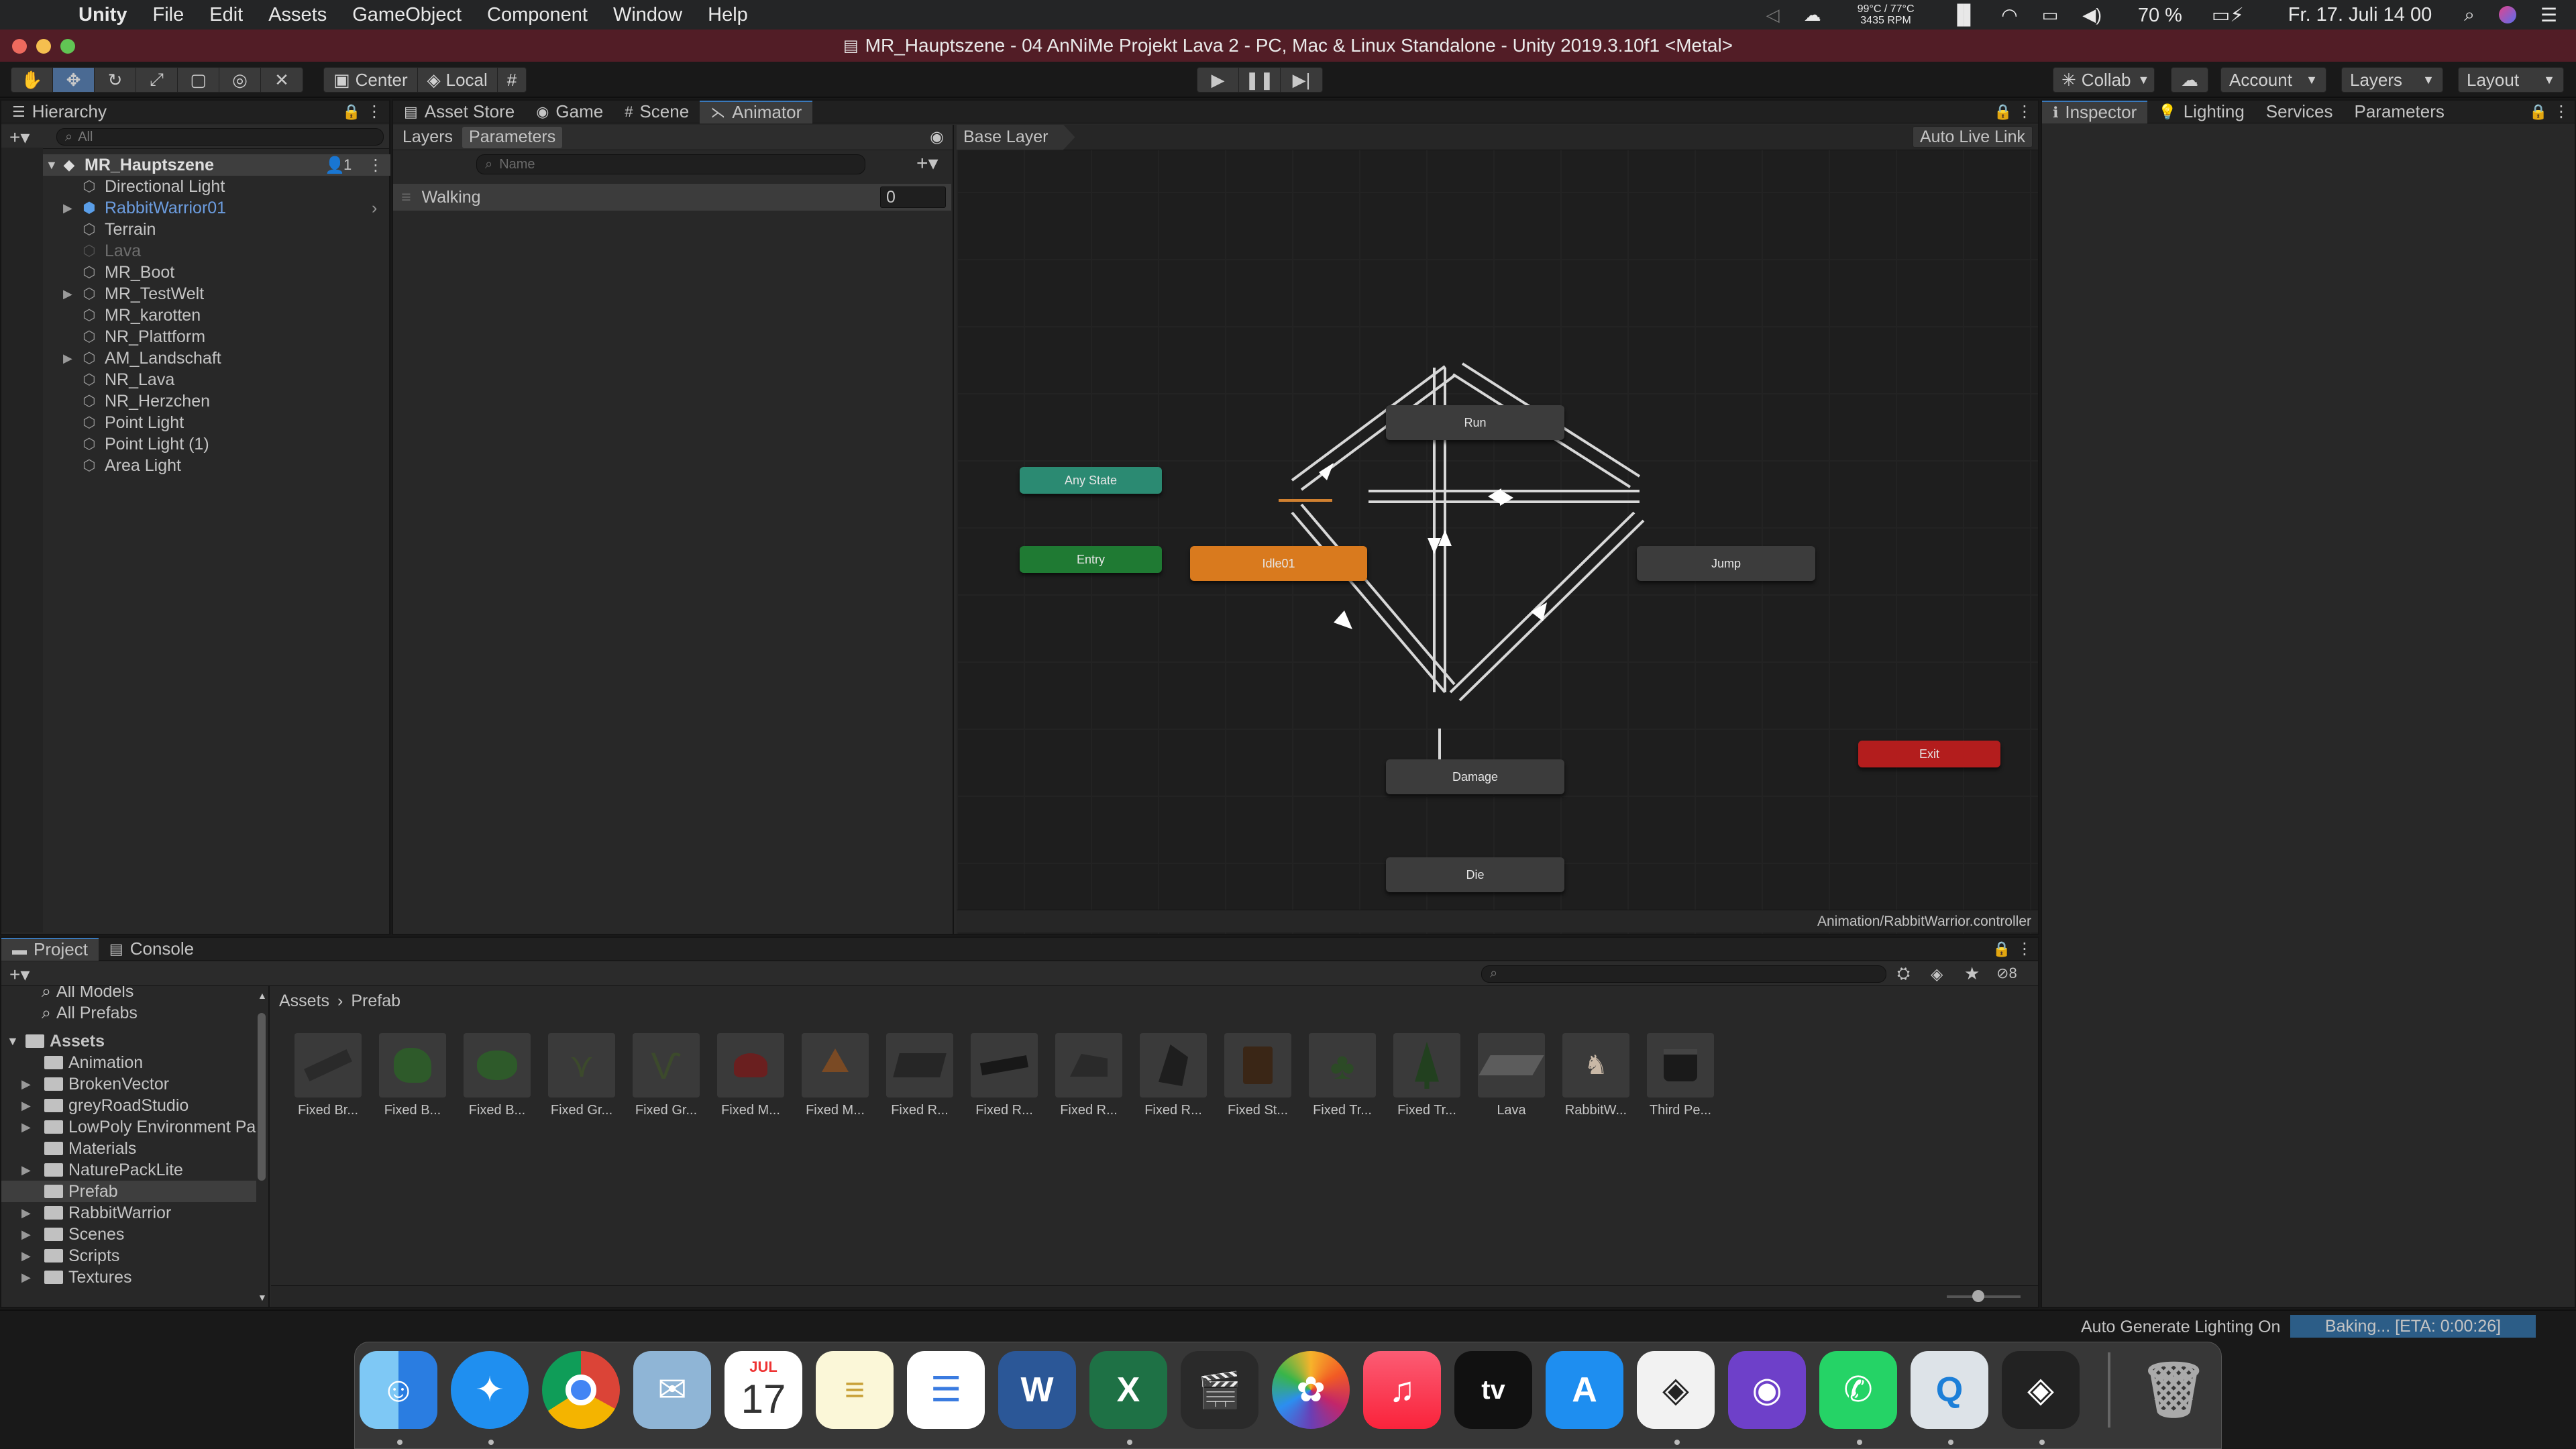 The height and width of the screenshot is (1449, 2576). Describe the element at coordinates (913, 197) in the screenshot. I see `parameter-value-field: 0` at that location.